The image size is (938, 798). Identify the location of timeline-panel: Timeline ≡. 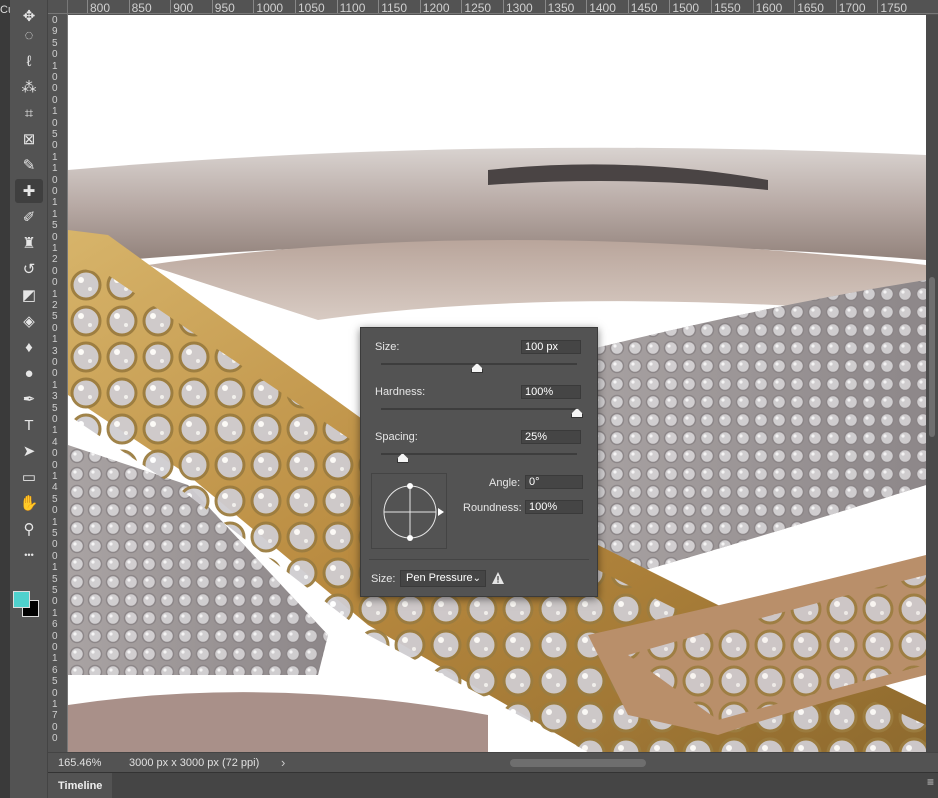
(493, 785).